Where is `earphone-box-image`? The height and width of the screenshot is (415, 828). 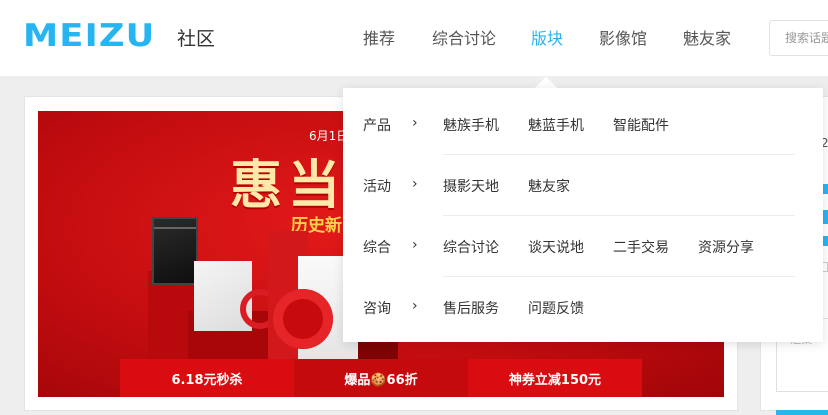
earphone-box-image is located at coordinates (175, 251).